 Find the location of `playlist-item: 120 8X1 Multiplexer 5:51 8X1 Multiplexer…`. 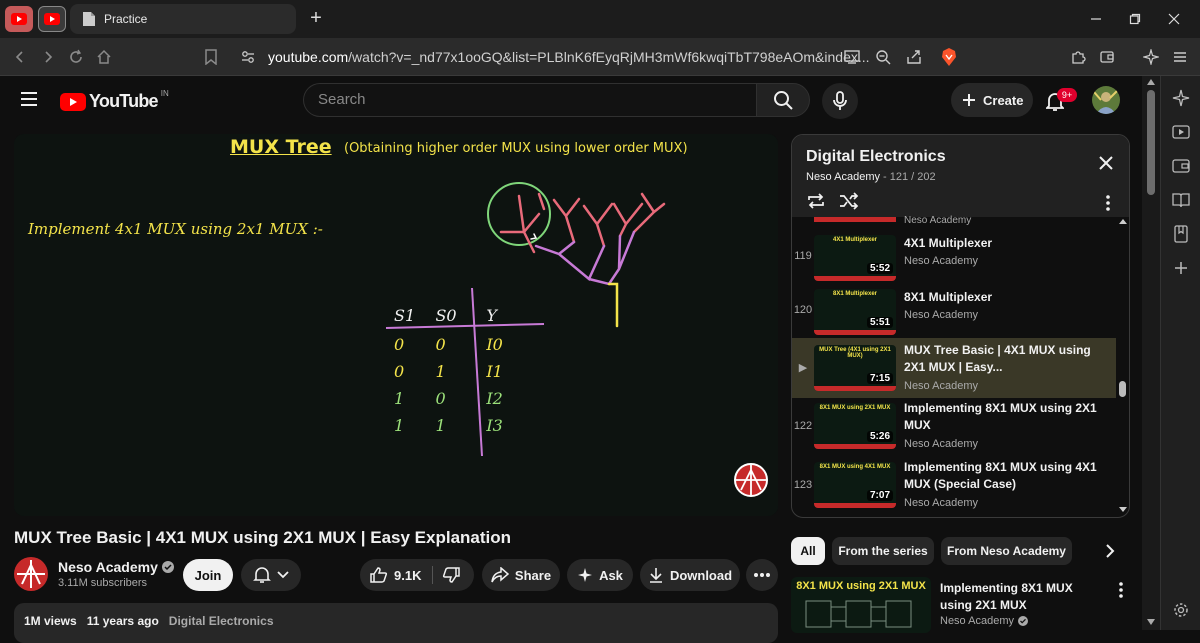

playlist-item: 120 8X1 Multiplexer 5:51 8X1 Multiplexer… is located at coordinates (954, 312).